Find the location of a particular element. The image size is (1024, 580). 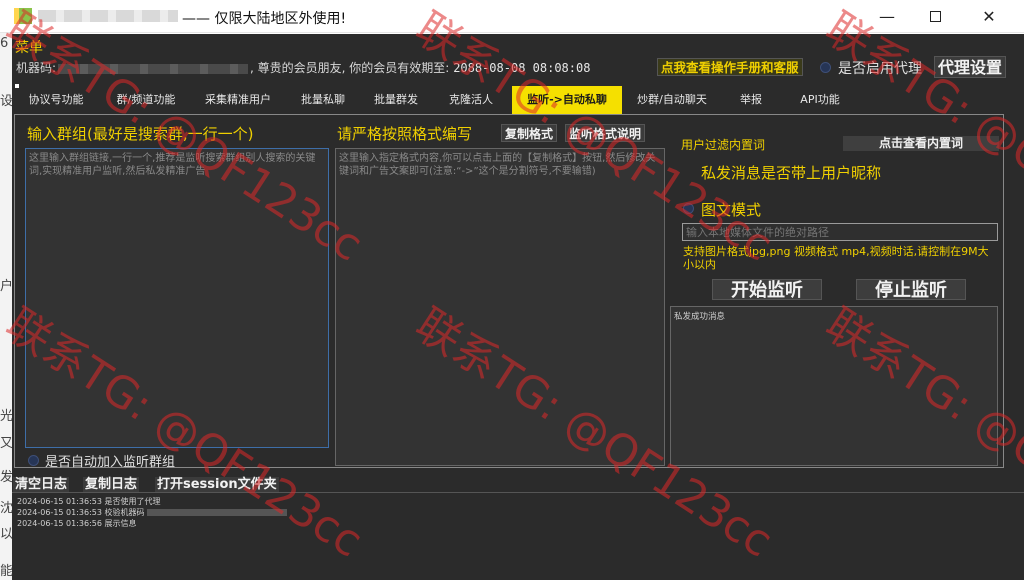

tab-group-chat: 炒群/自动聊天 is located at coordinates (672, 100).